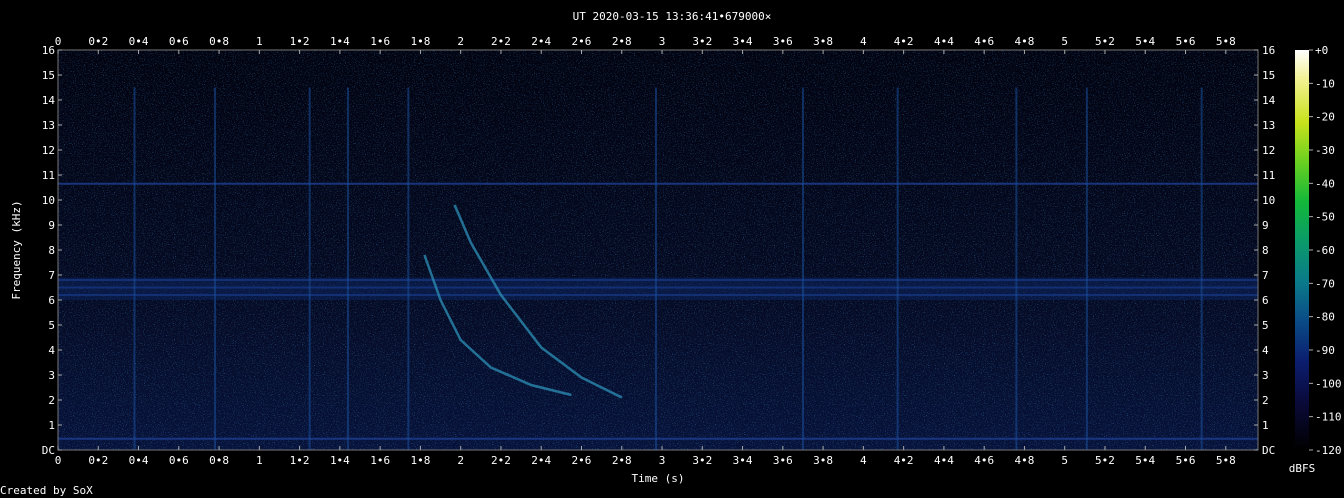  Describe the element at coordinates (783, 460) in the screenshot. I see `x-bottom-tick-label: 3•6` at that location.